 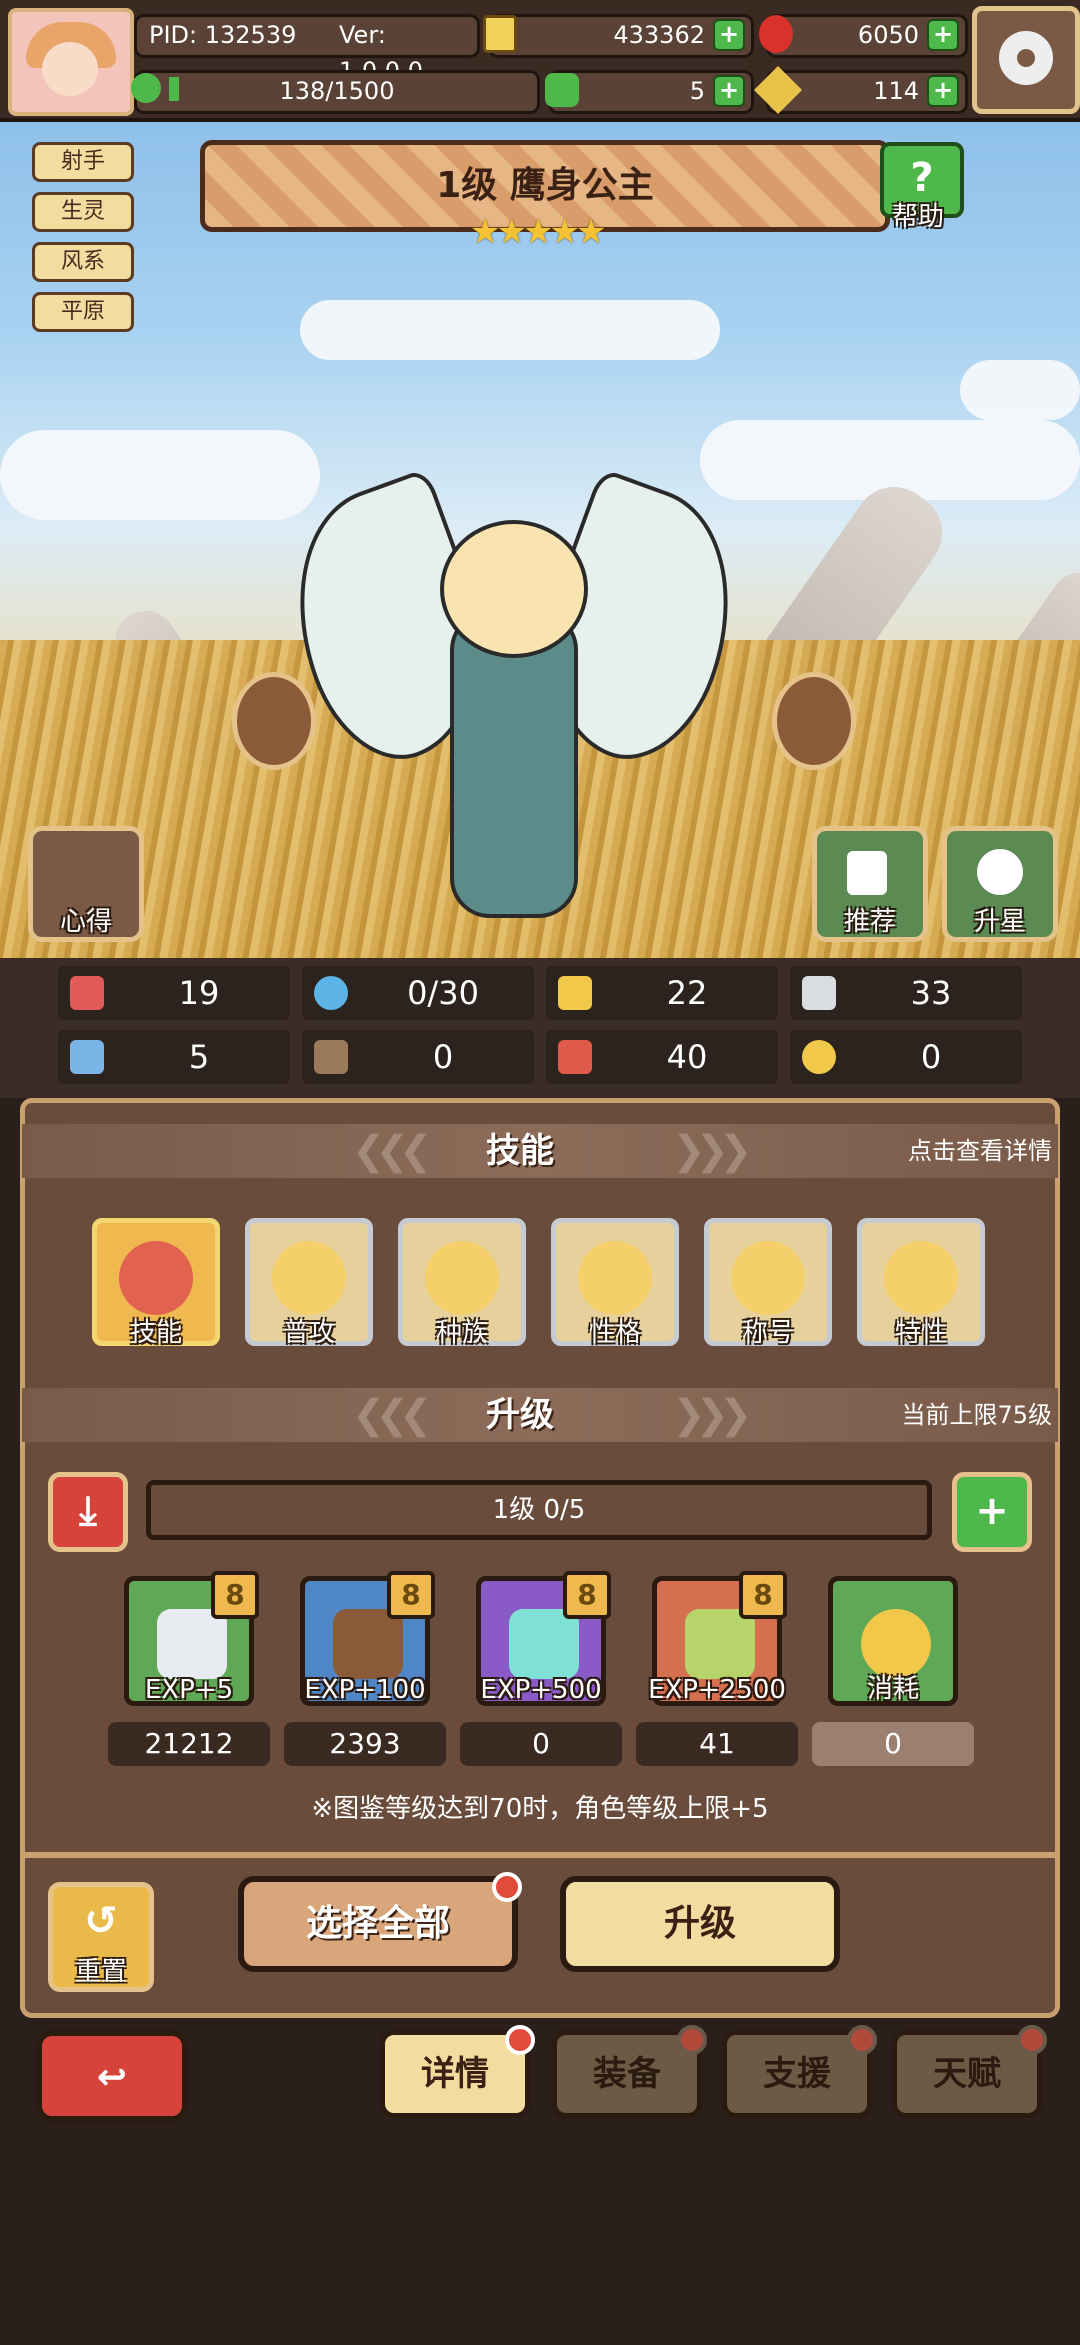 What do you see at coordinates (614, 1333) in the screenshot?
I see `skill-label: 性格` at bounding box center [614, 1333].